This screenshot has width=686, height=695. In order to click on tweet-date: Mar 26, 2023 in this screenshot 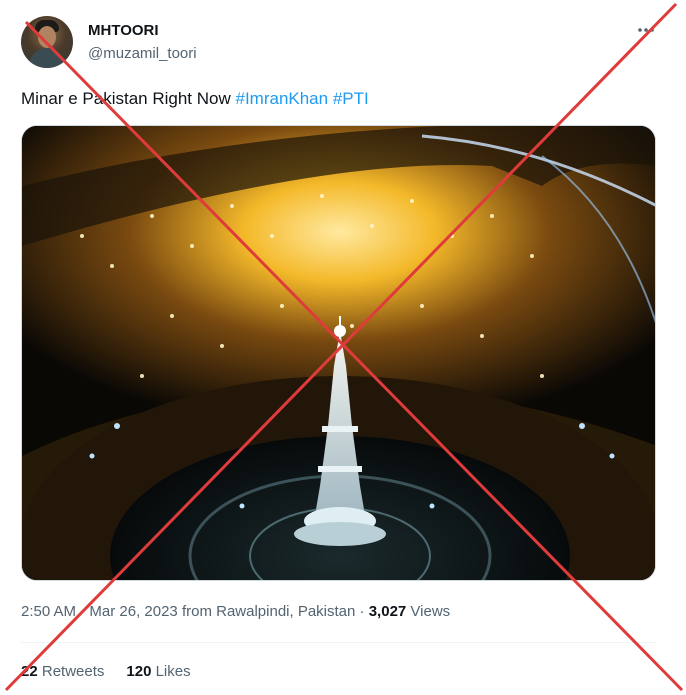, I will do `click(133, 611)`.